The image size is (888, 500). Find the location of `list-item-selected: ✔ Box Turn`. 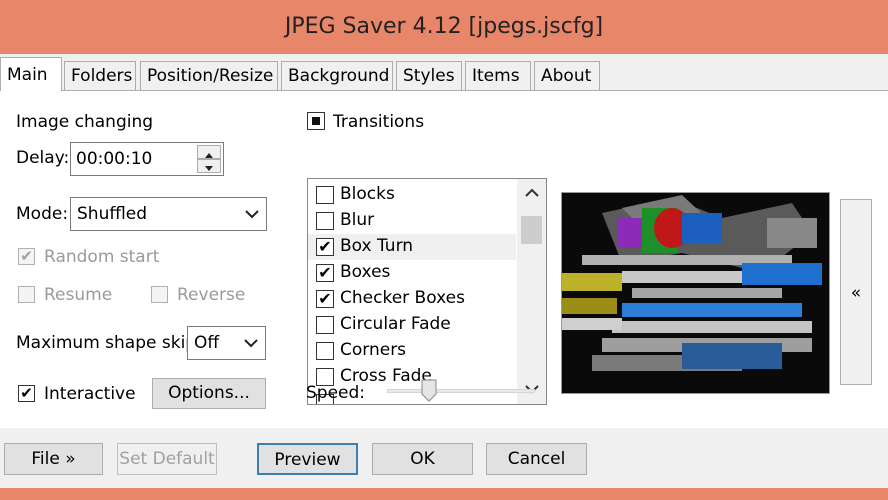

list-item-selected: ✔ Box Turn is located at coordinates (412, 247).